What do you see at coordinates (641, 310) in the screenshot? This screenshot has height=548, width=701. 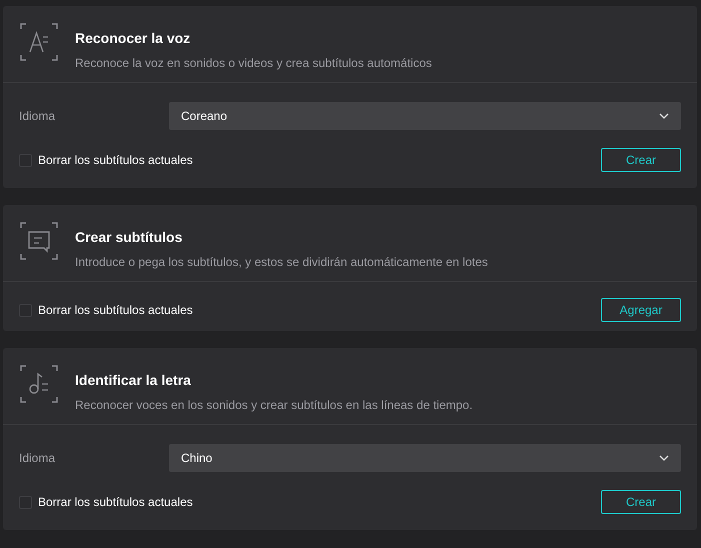 I see `action-button: Agregar` at bounding box center [641, 310].